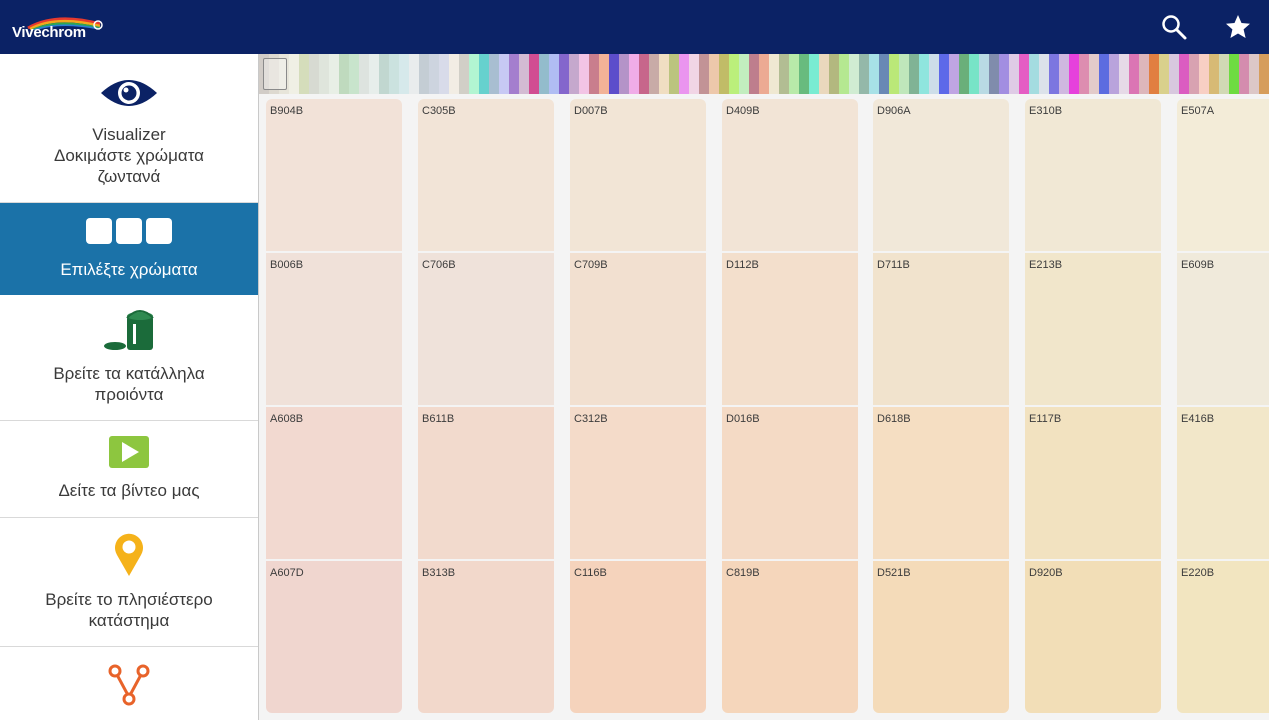  Describe the element at coordinates (439, 573) in the screenshot. I see `swatch-code: B313B` at that location.